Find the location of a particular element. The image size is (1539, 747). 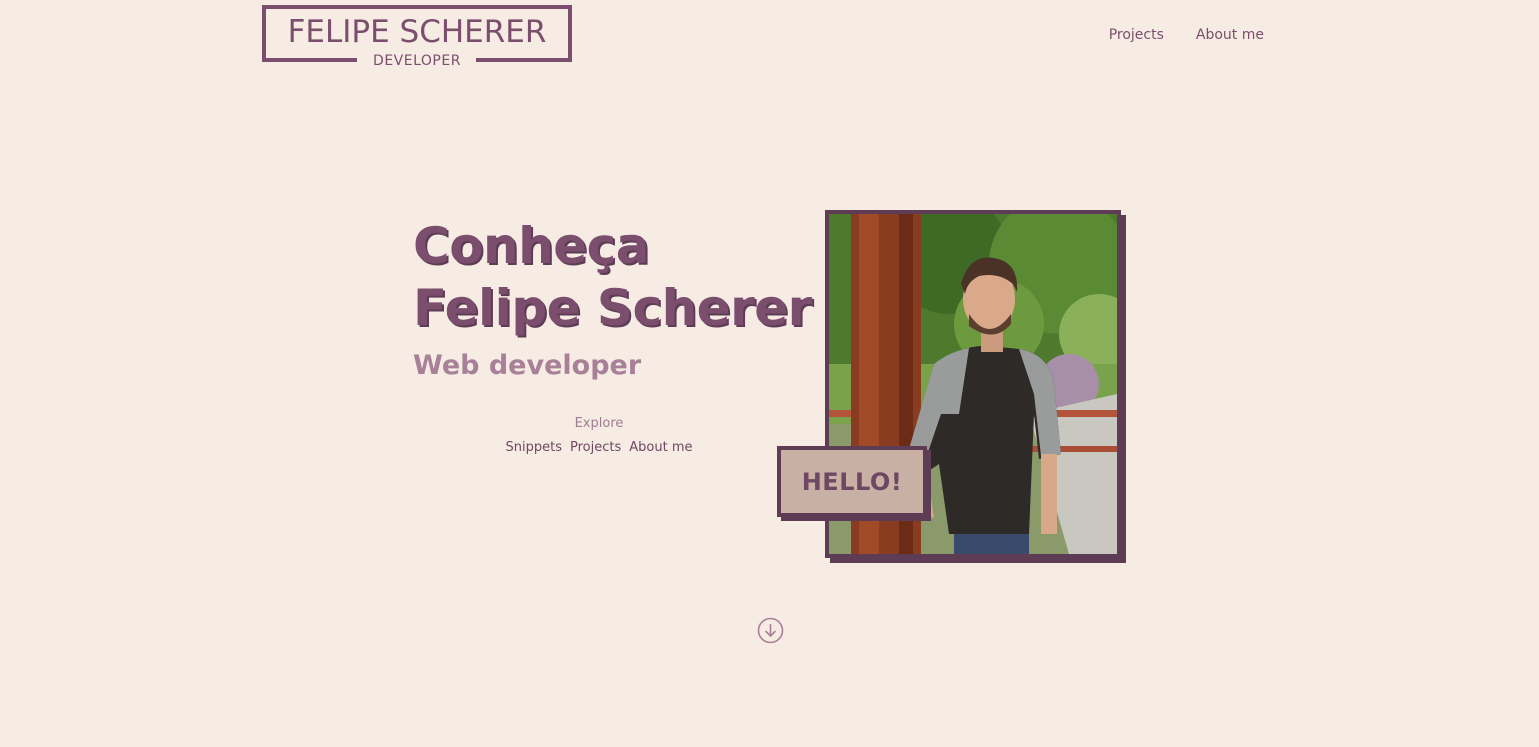

explore-link-snippets: Snippets is located at coordinates (534, 447).